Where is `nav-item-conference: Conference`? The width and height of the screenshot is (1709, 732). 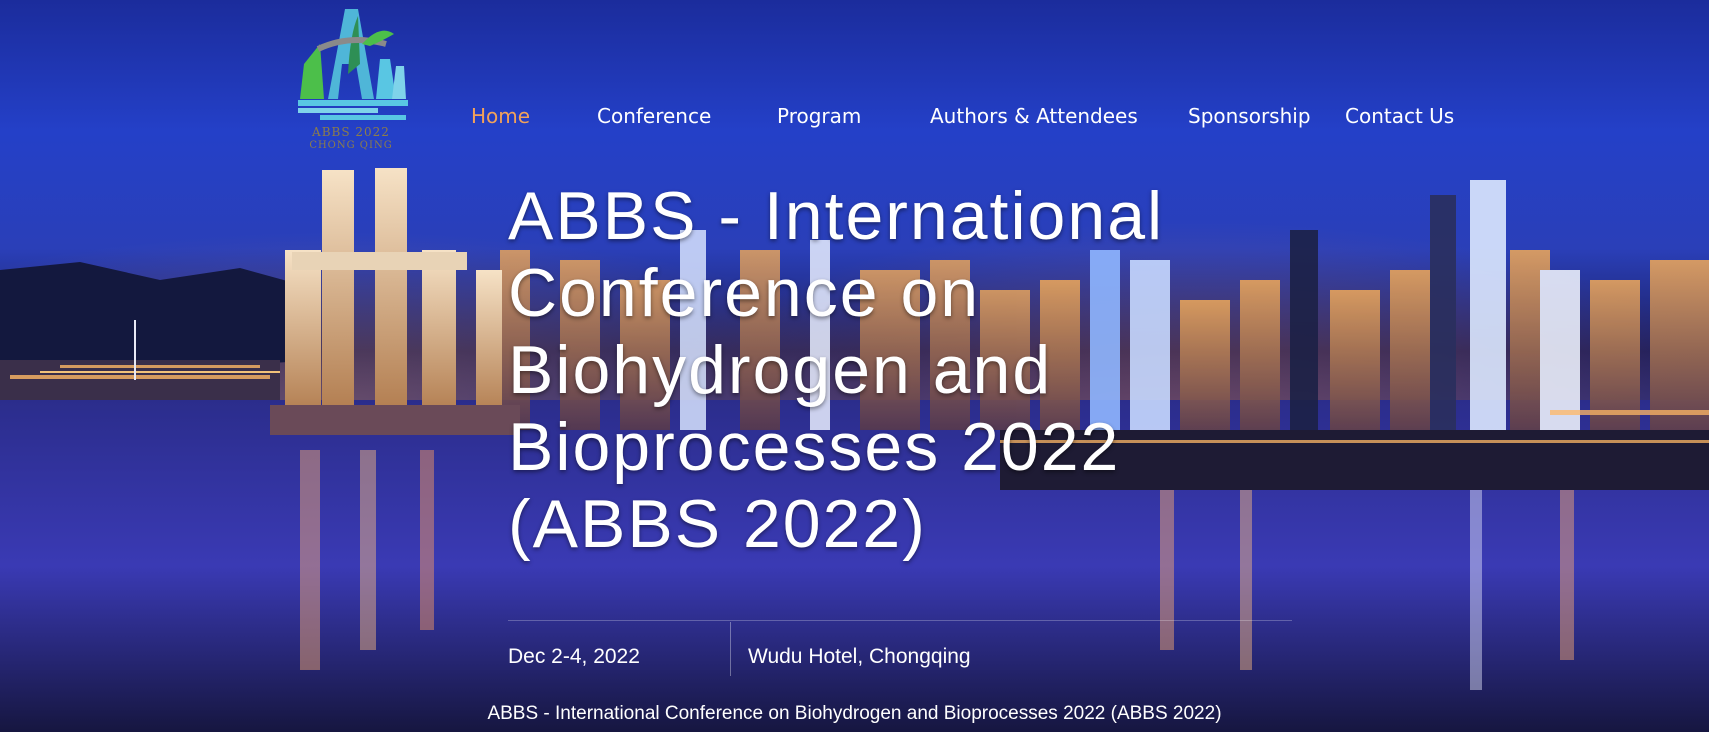 nav-item-conference: Conference is located at coordinates (654, 116).